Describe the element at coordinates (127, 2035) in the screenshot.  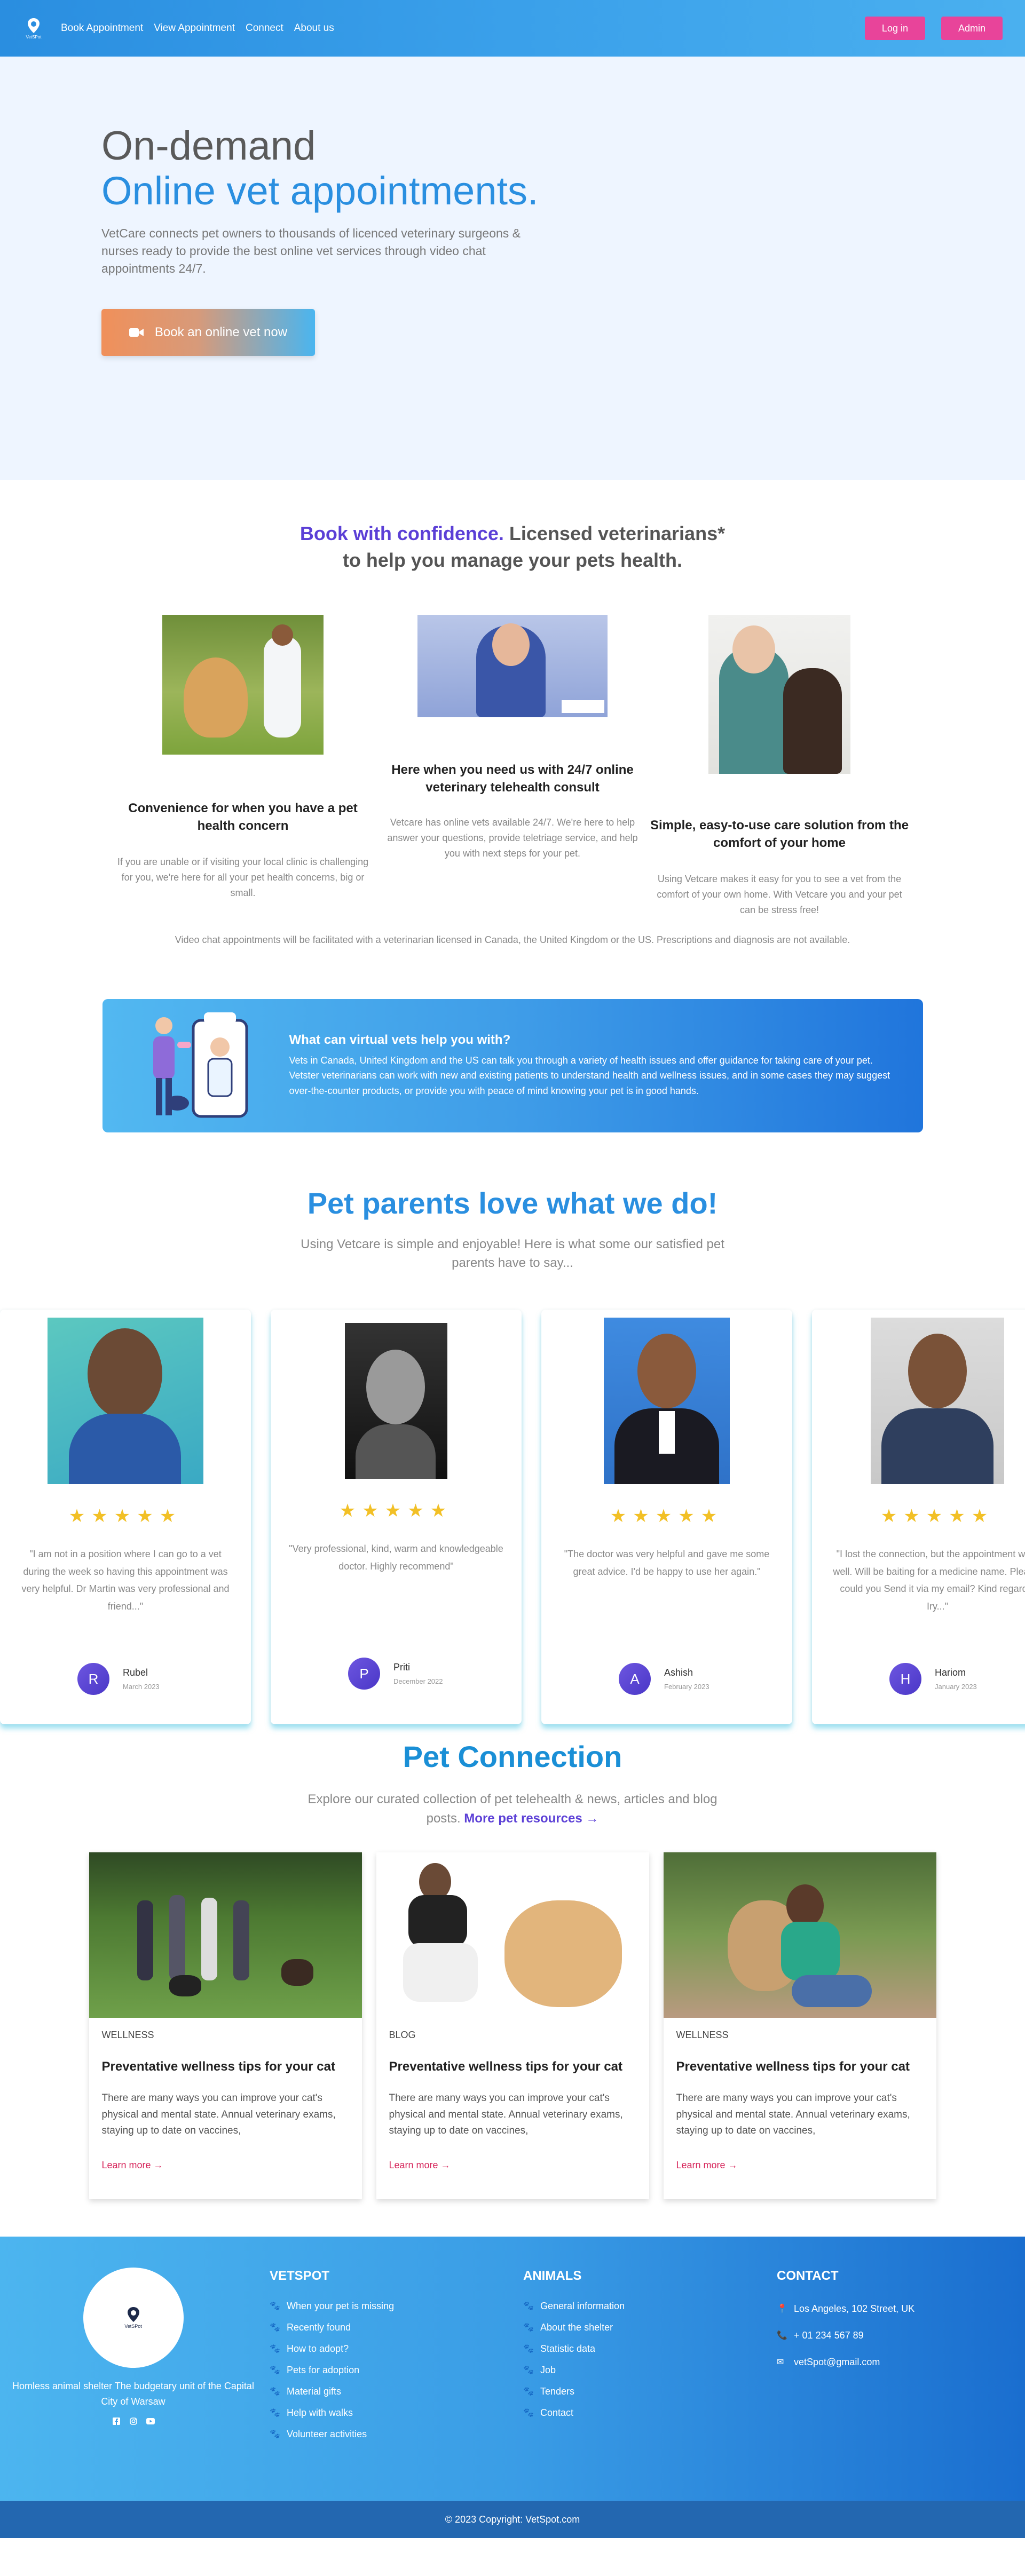
I see `blog-category: WELLNESS` at that location.